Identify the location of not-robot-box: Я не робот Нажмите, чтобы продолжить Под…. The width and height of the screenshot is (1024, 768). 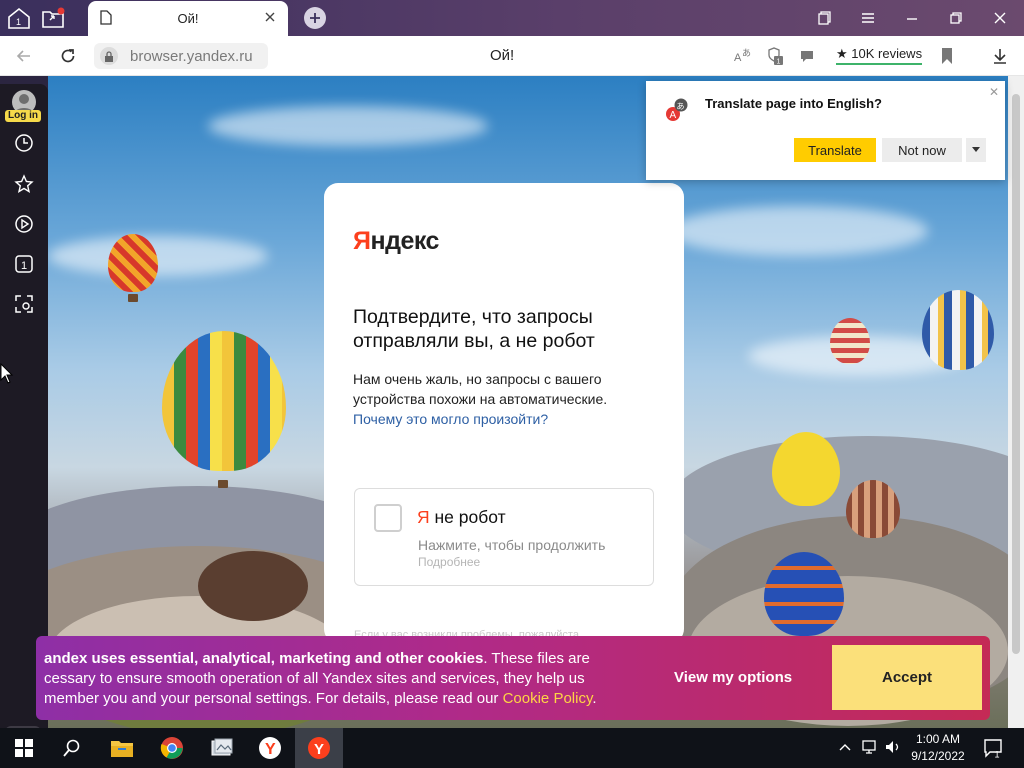
(504, 537).